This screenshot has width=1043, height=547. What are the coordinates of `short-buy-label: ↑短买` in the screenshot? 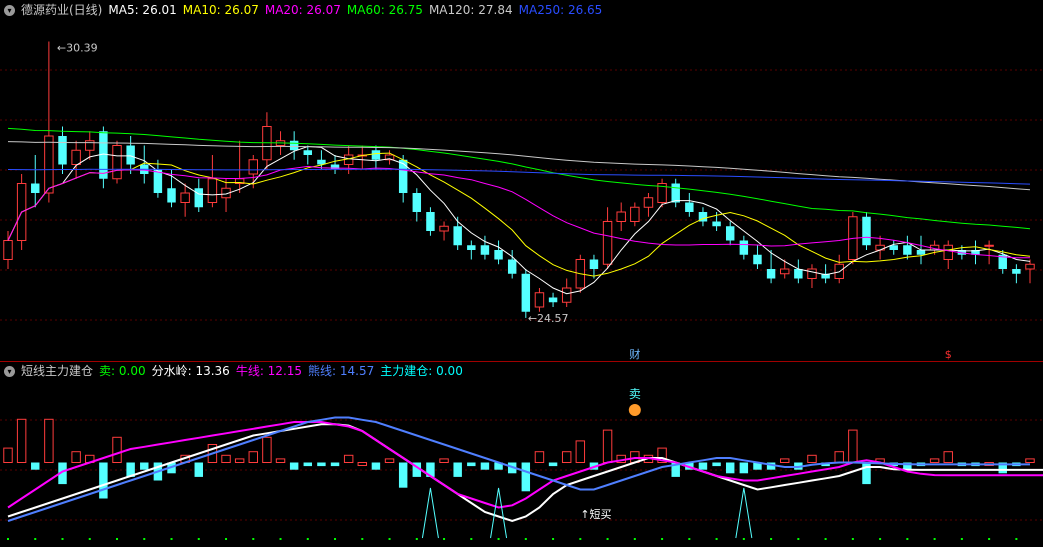 It's located at (595, 514).